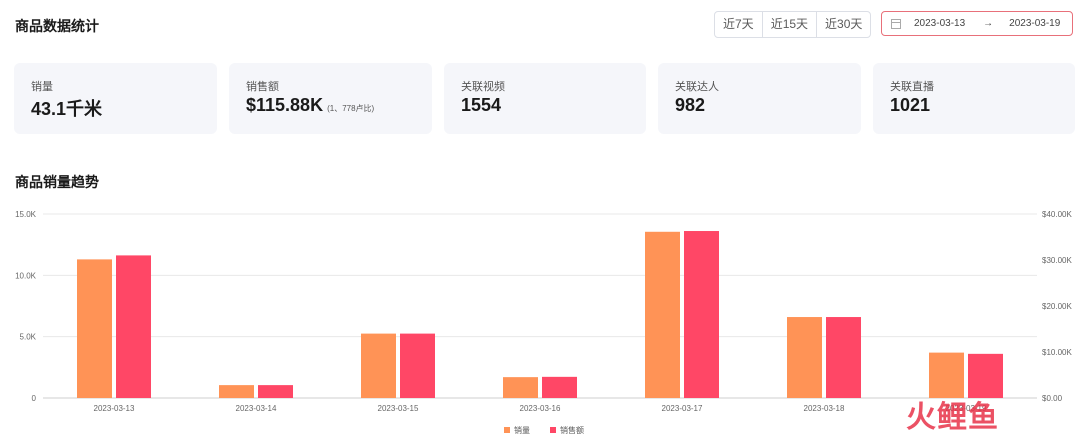  Describe the element at coordinates (34, 398) in the screenshot. I see `y-left-tick-label: 0` at that location.